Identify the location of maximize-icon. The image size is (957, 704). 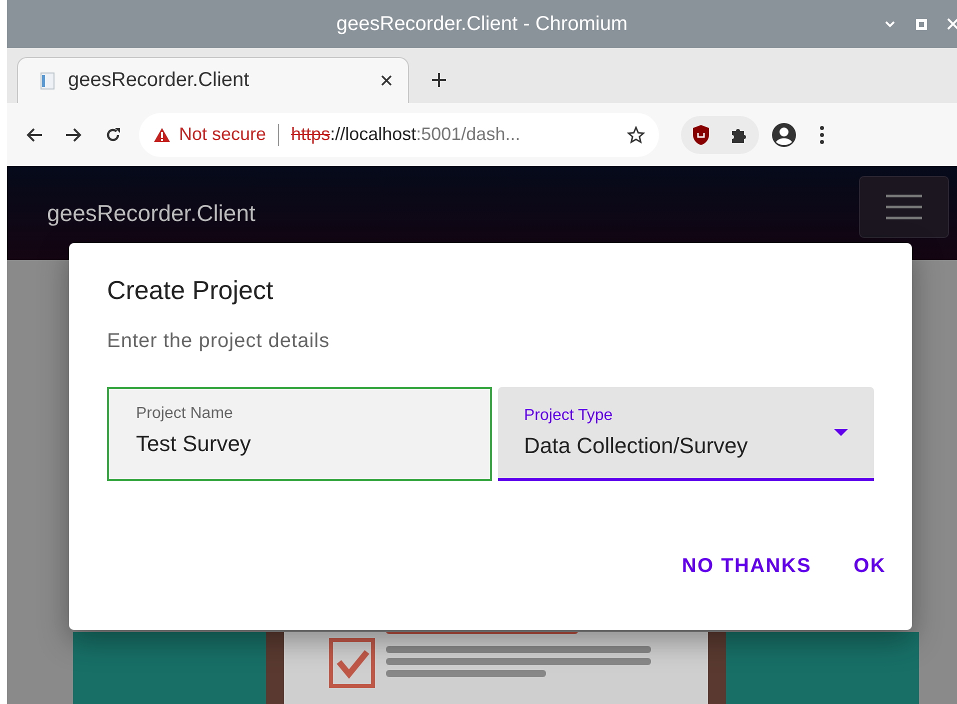
(921, 24).